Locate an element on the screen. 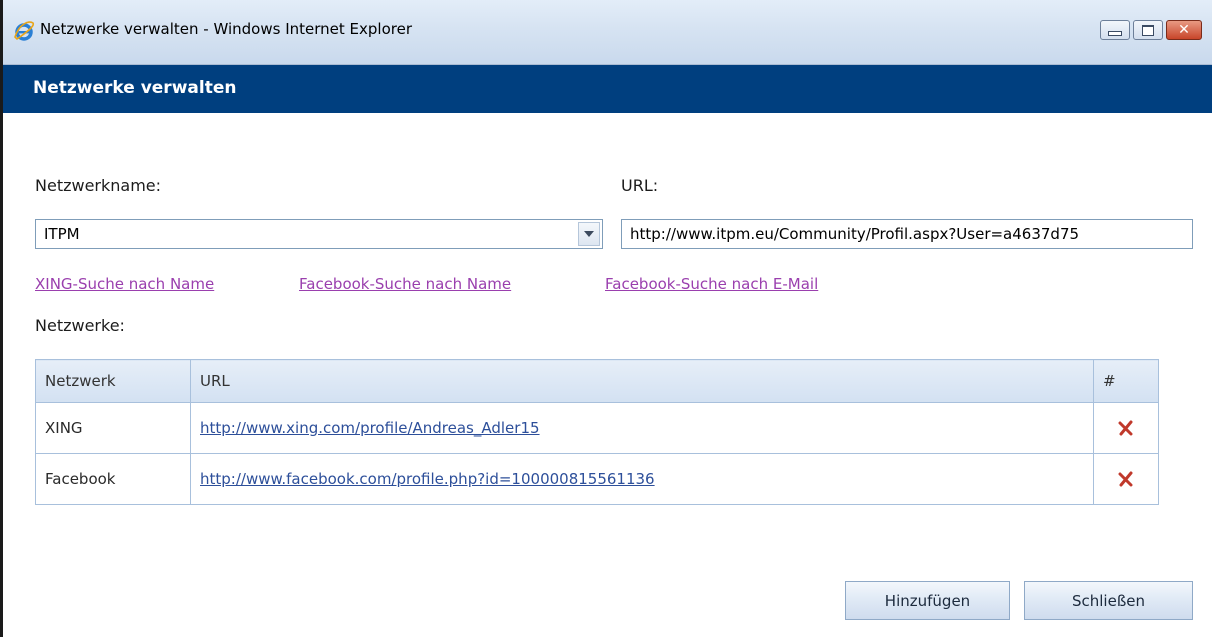 This screenshot has height=637, width=1212. internet-explorer-icon is located at coordinates (24, 31).